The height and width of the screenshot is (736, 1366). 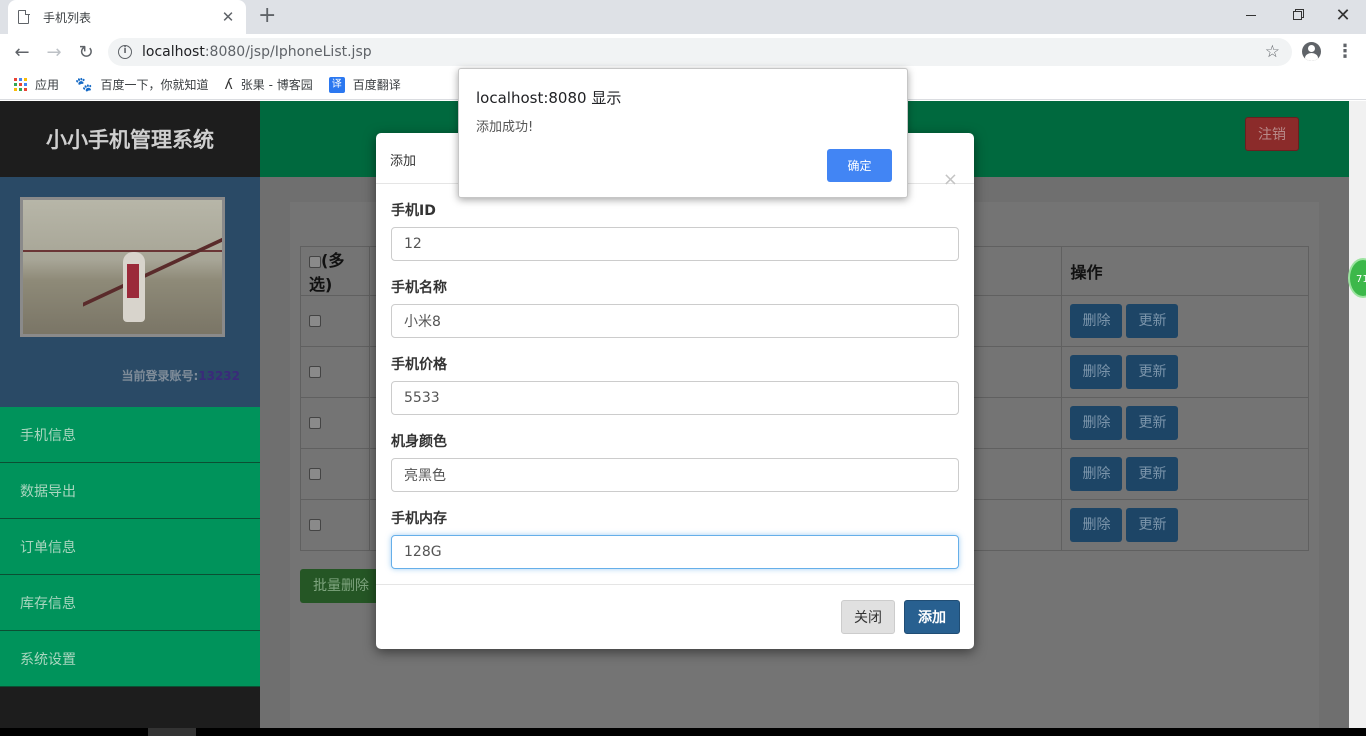 I want to click on browser-tab: 手机列表 ✕, so click(x=127, y=17).